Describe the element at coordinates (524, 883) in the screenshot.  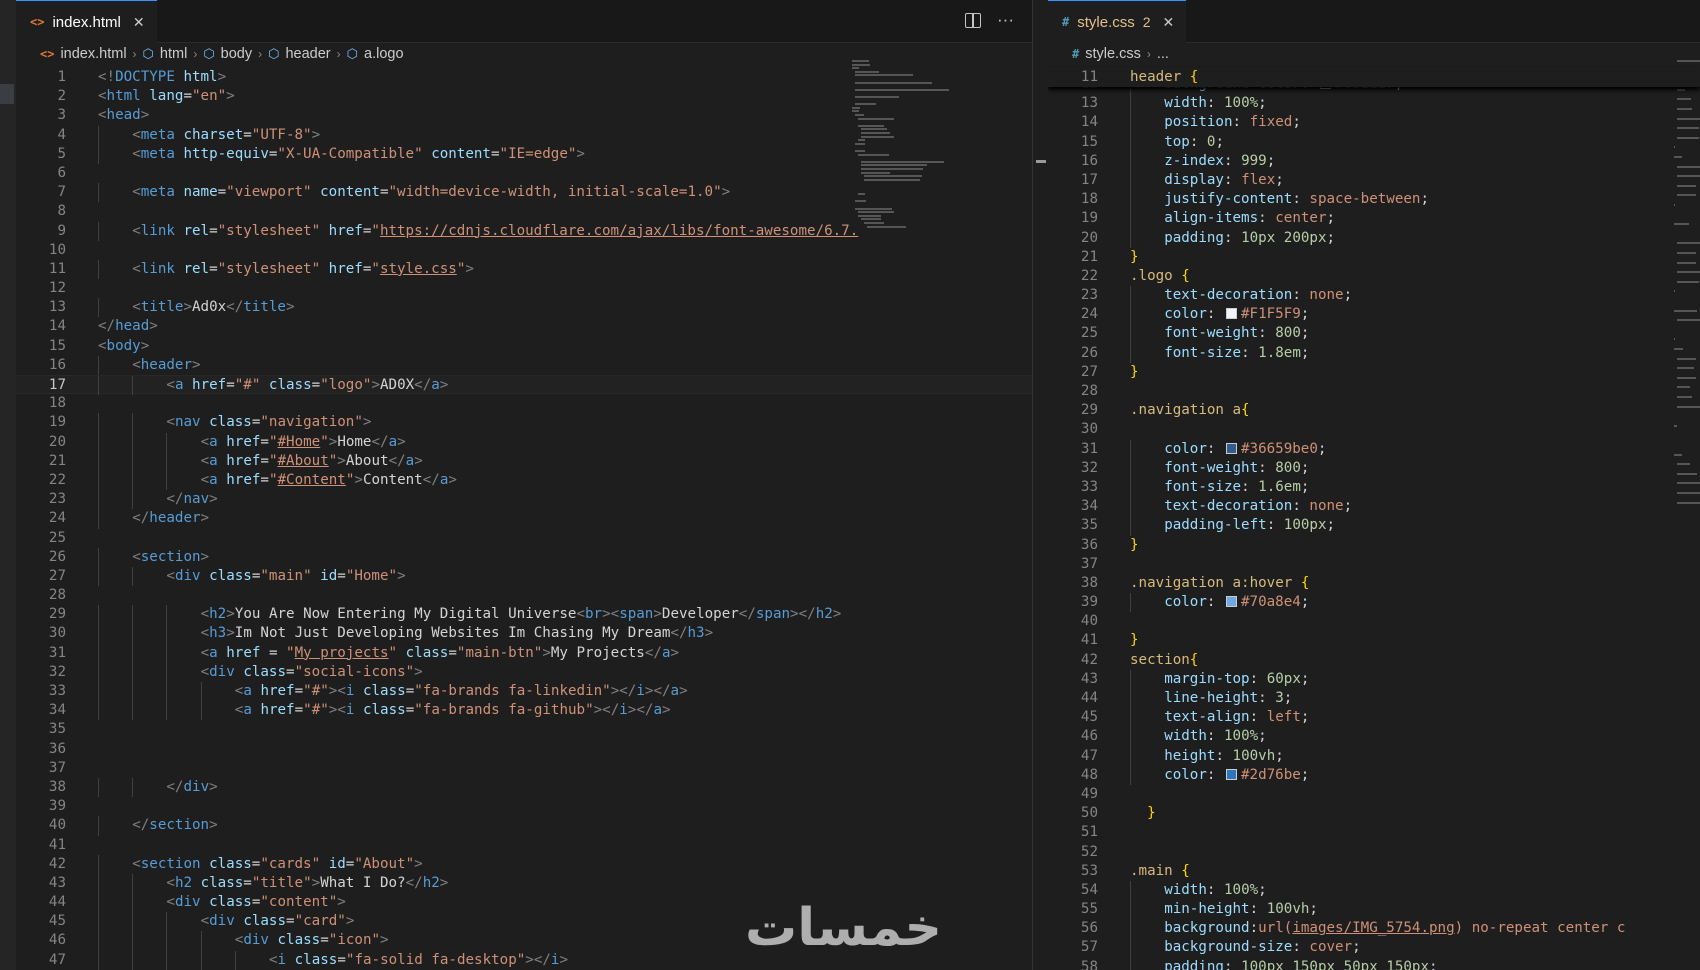
I see `code-line: 43 <h2 class="title">What I Do?</h2>` at that location.